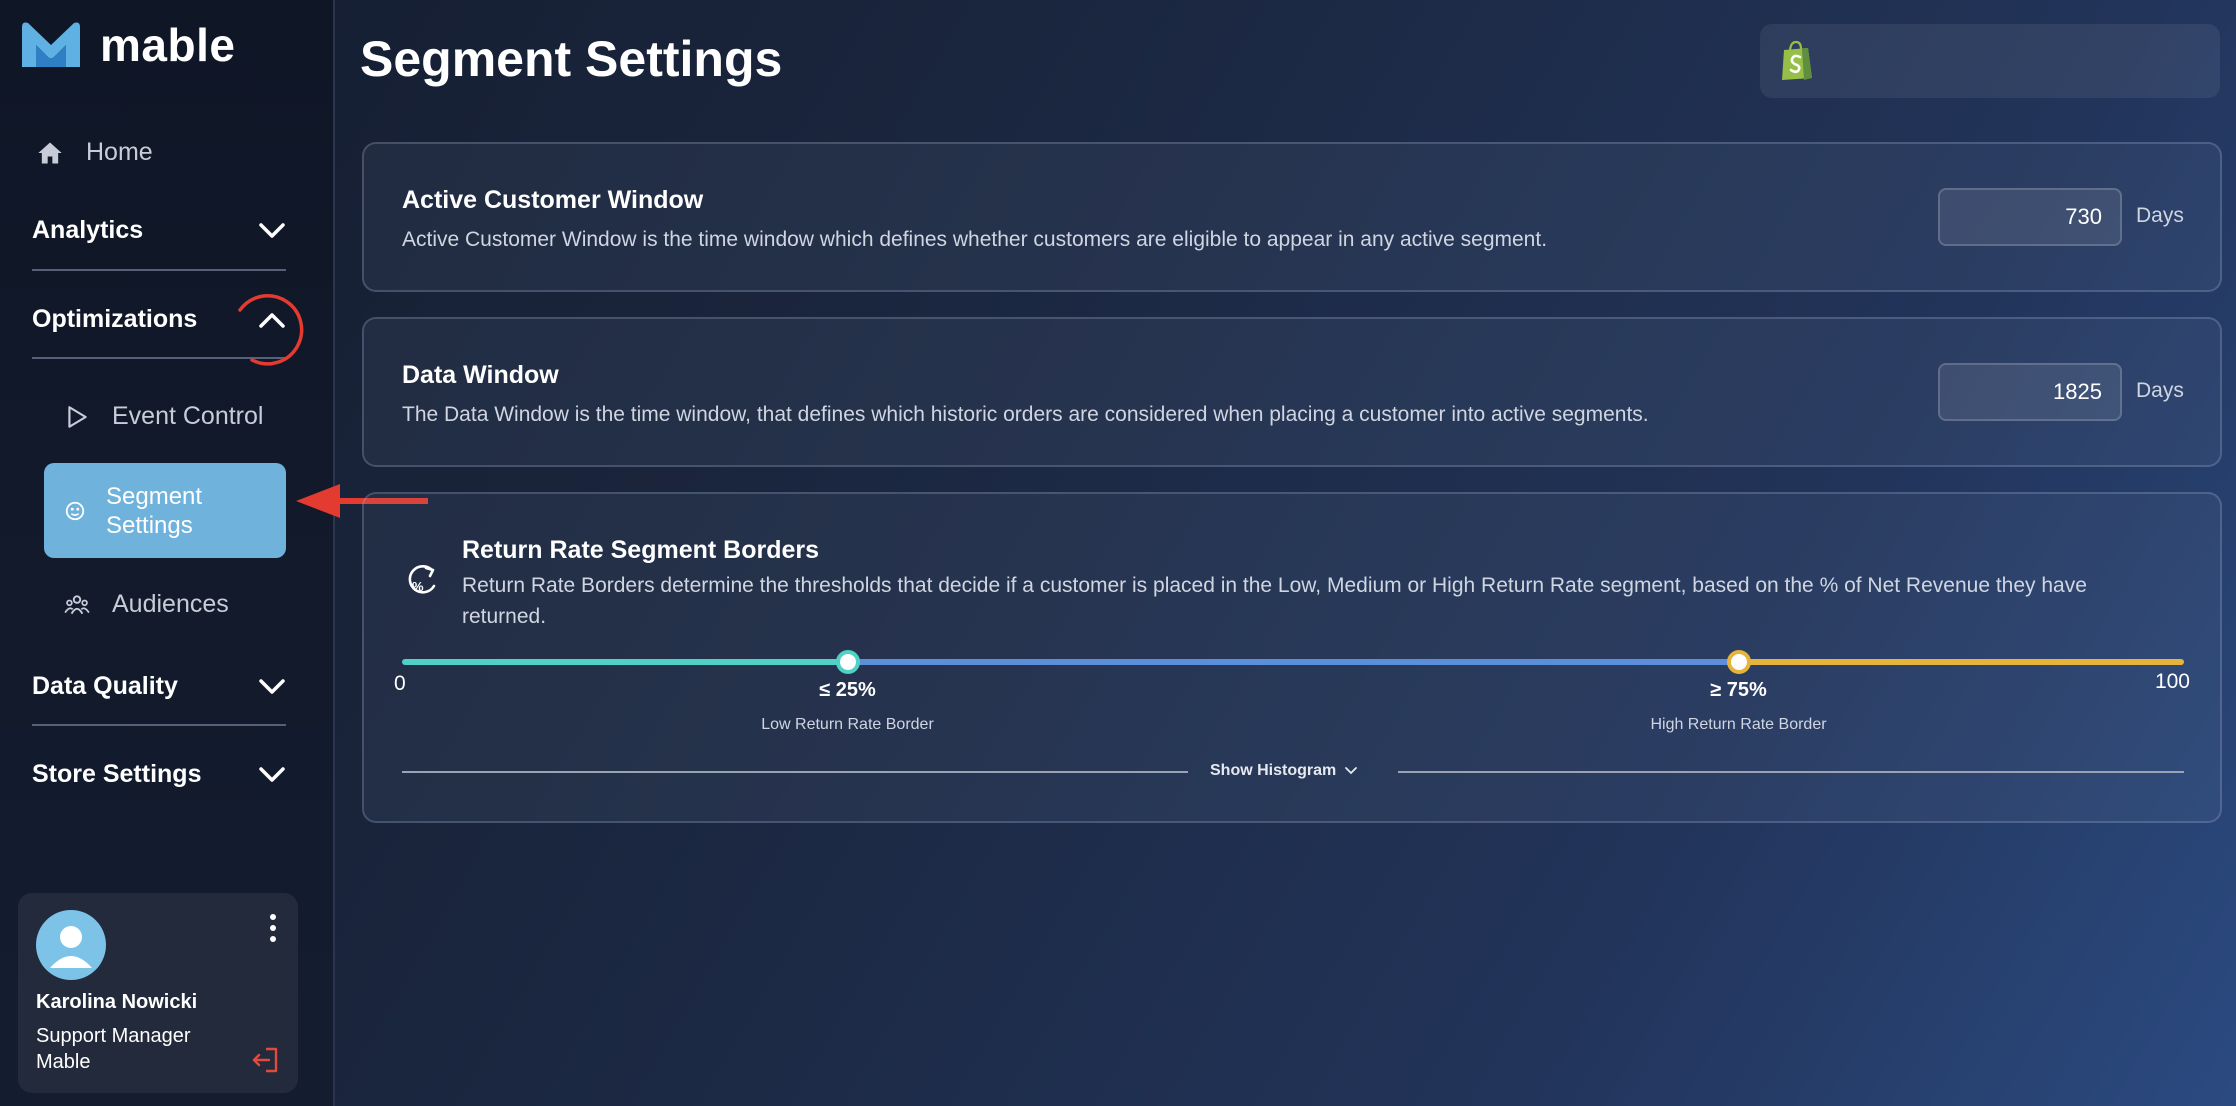 This screenshot has width=2236, height=1106. What do you see at coordinates (641, 550) in the screenshot?
I see `return-rate-title: Return Rate Segment Borders` at bounding box center [641, 550].